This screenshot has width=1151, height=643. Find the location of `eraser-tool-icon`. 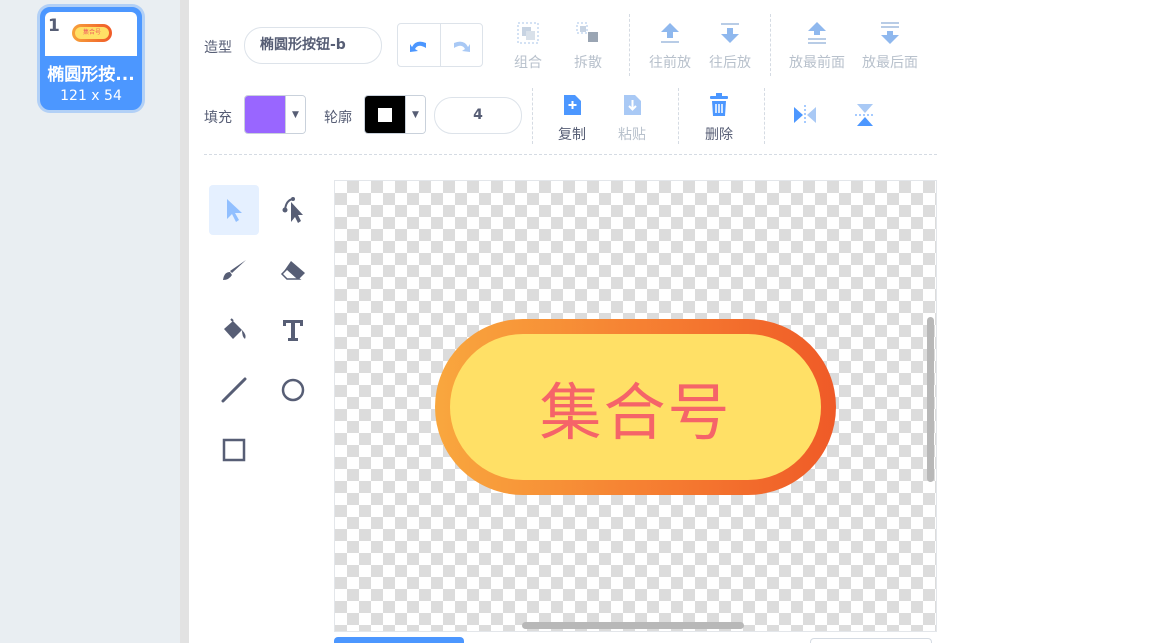

eraser-tool-icon is located at coordinates (292, 270).